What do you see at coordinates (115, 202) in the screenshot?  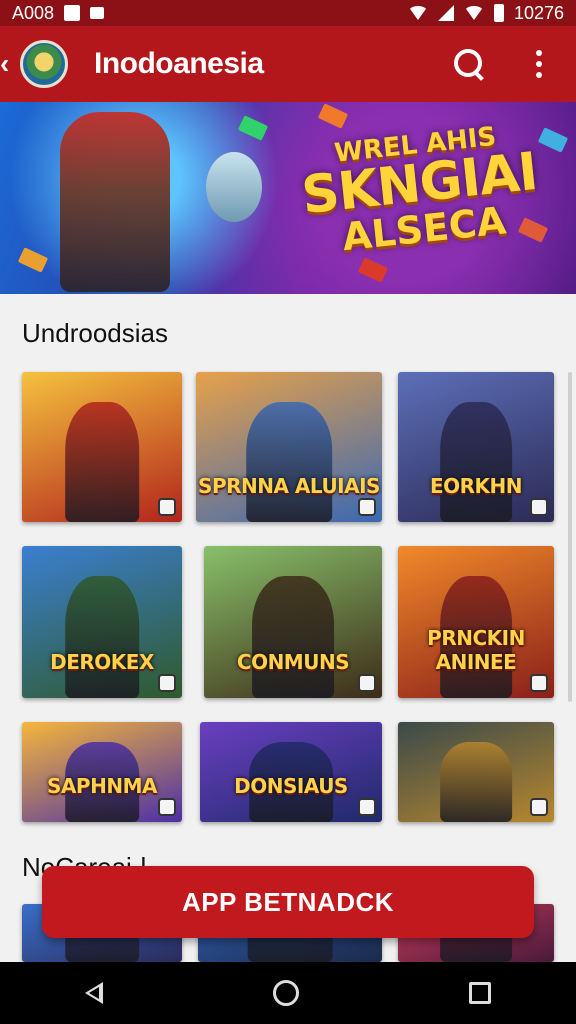 I see `banner-hero-figure` at bounding box center [115, 202].